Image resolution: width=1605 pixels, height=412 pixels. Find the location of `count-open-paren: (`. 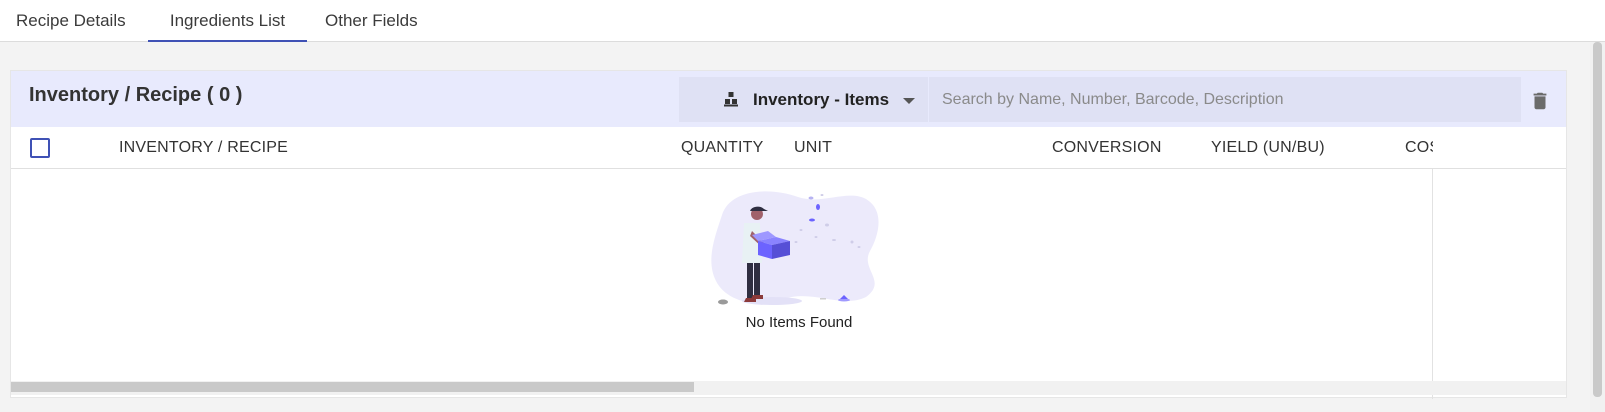

count-open-paren: ( is located at coordinates (210, 95).